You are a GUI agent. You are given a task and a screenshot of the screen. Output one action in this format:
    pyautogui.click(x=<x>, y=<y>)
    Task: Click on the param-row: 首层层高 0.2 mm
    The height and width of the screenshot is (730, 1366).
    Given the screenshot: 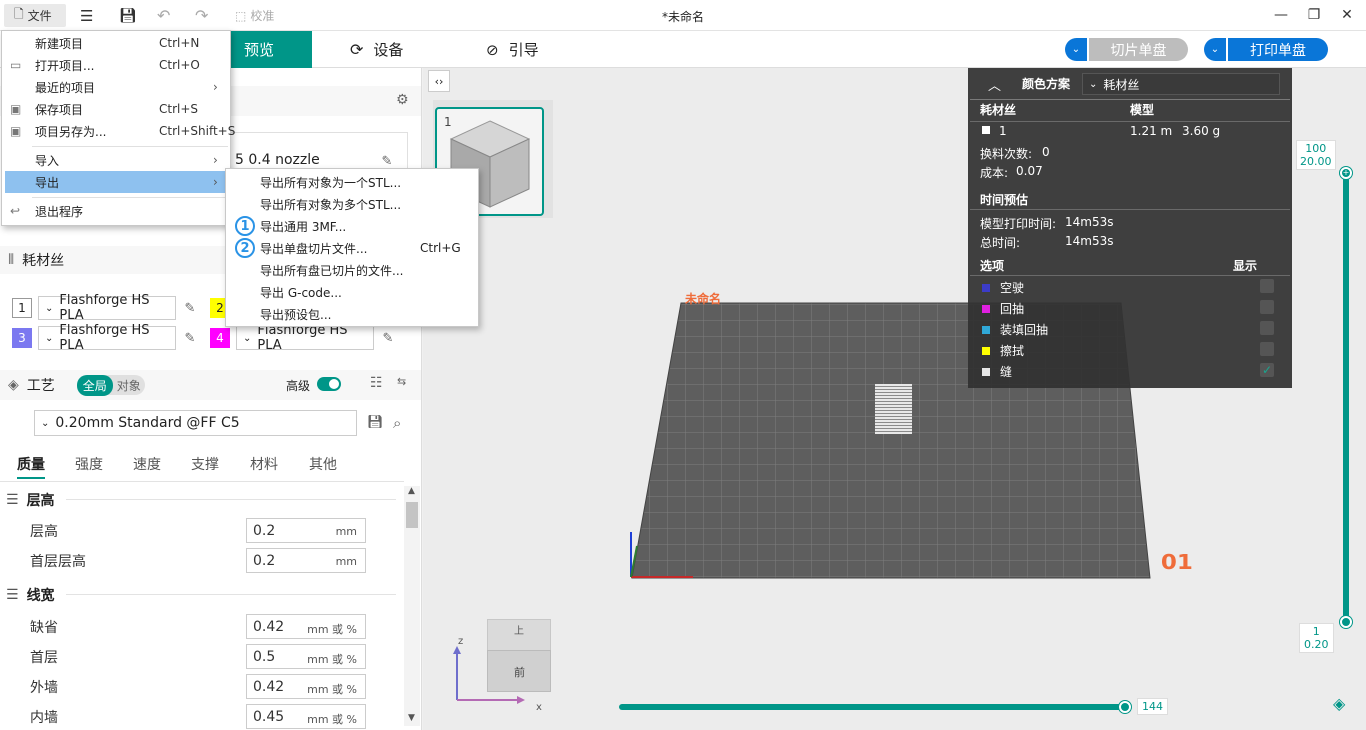 What is the action you would take?
    pyautogui.click(x=200, y=560)
    